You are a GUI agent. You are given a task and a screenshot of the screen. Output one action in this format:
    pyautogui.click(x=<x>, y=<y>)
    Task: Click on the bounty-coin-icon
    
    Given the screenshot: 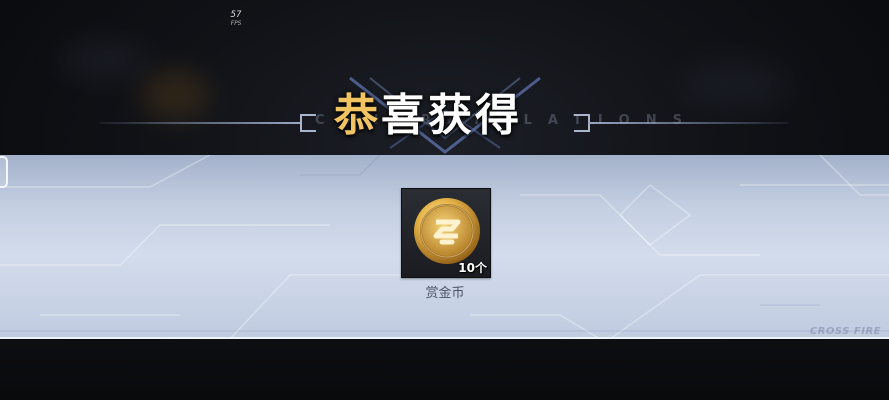 What is the action you would take?
    pyautogui.click(x=447, y=231)
    